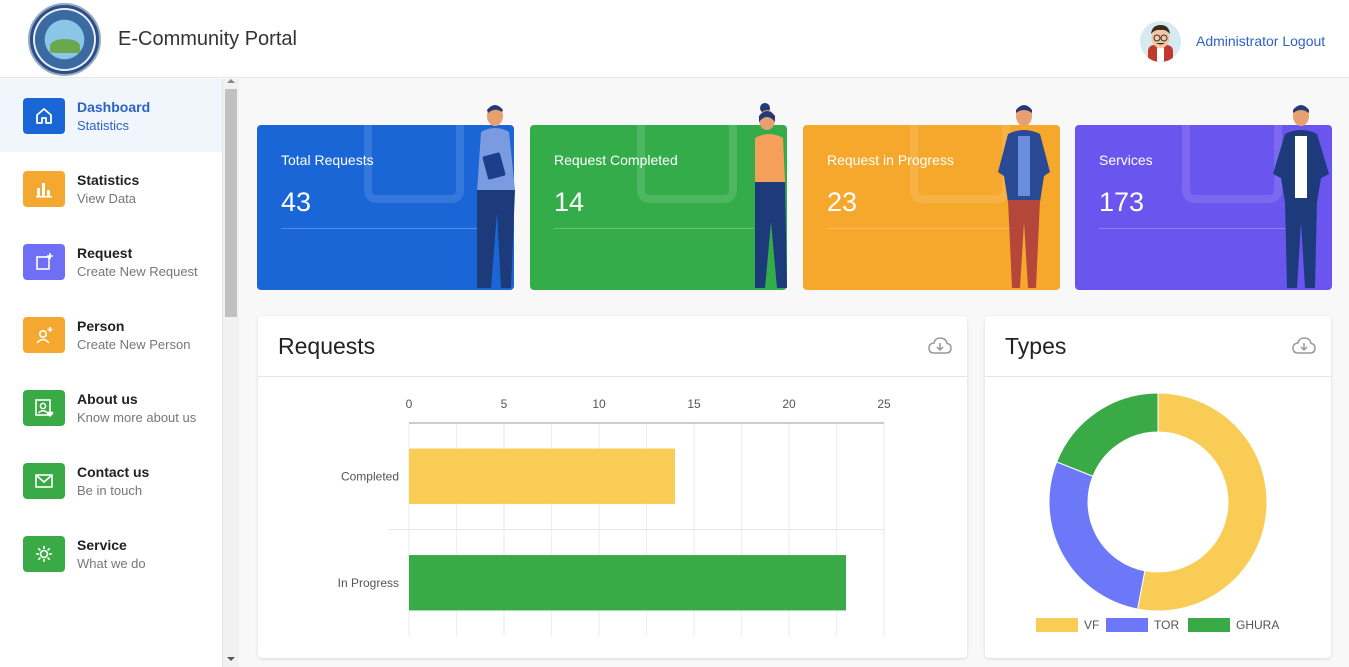  I want to click on bar-chart-icon, so click(44, 189).